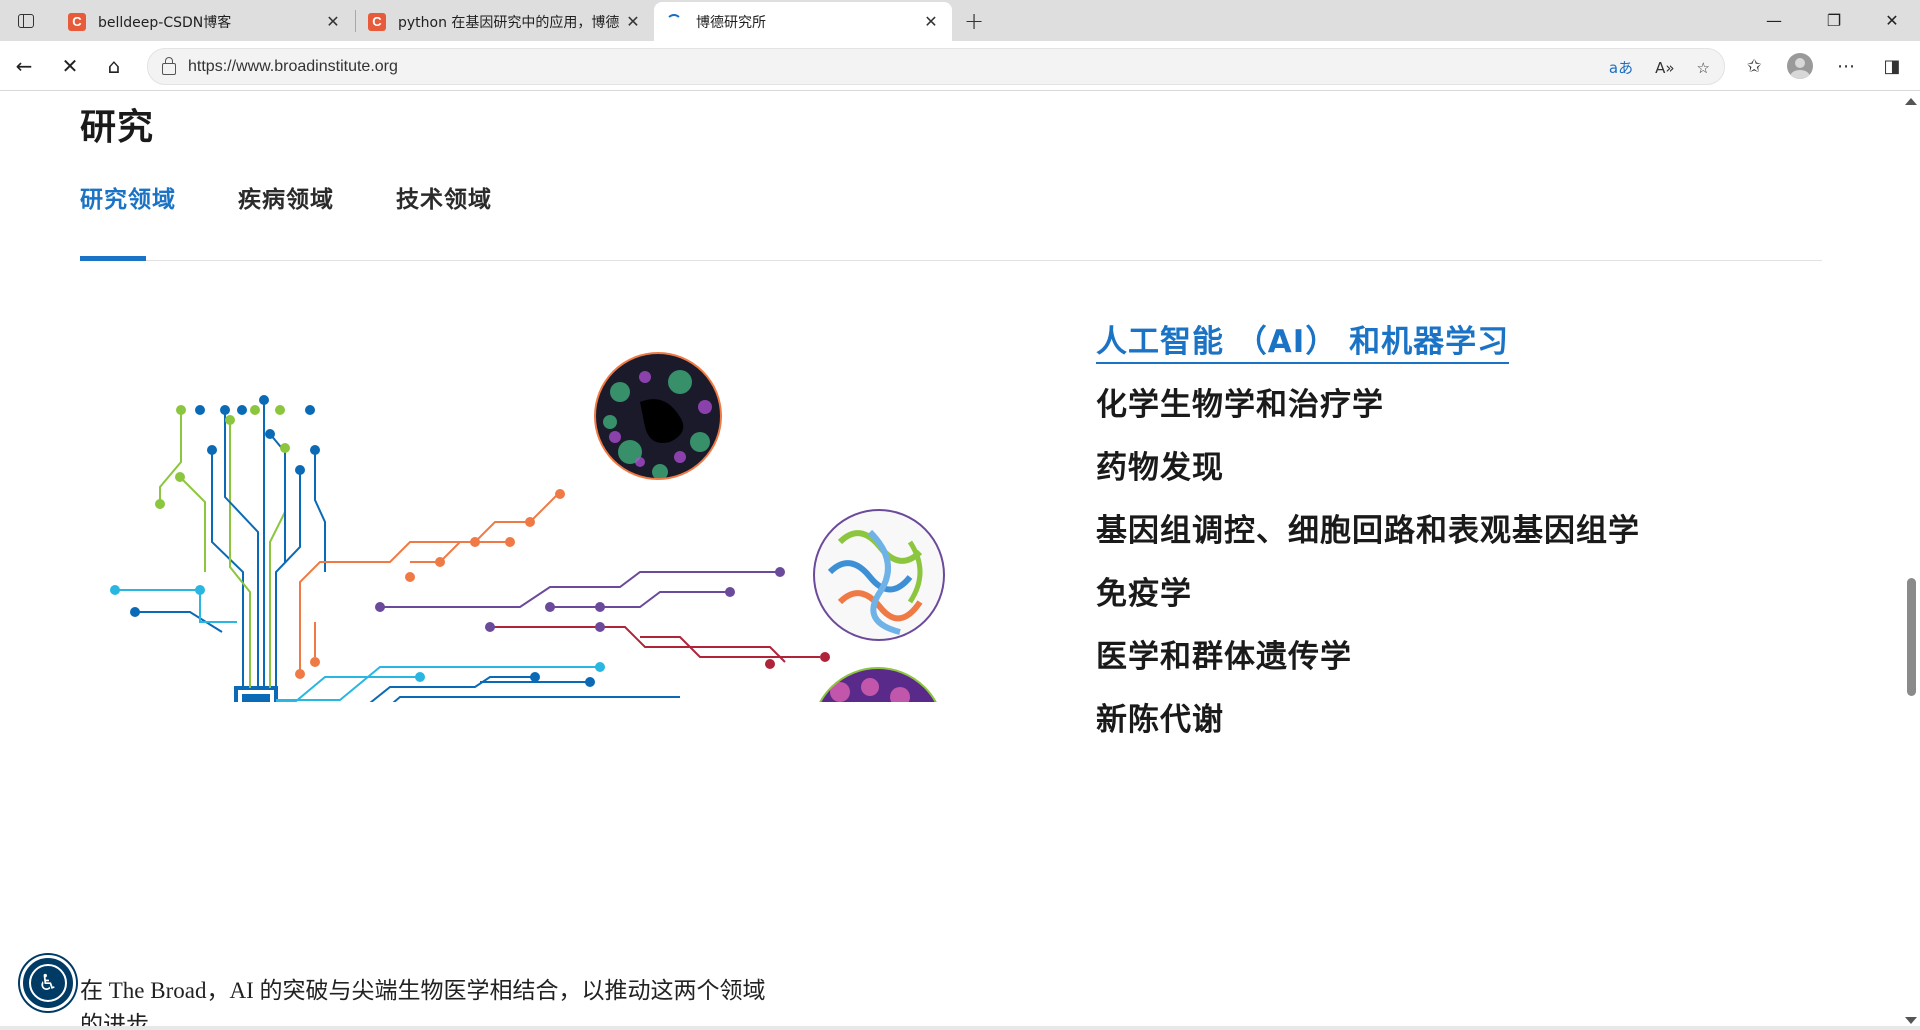 The height and width of the screenshot is (1030, 1920). What do you see at coordinates (1703, 68) in the screenshot?
I see `favorite-star-icon: ☆` at bounding box center [1703, 68].